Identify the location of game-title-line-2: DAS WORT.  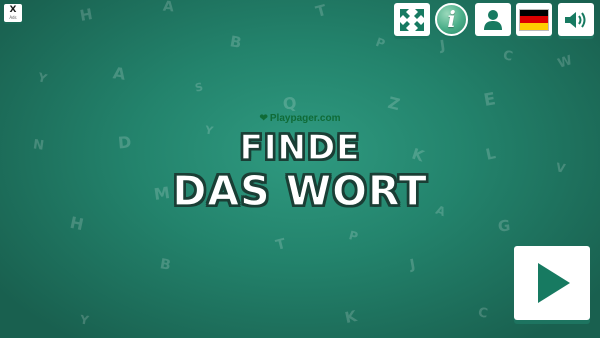
(300, 191).